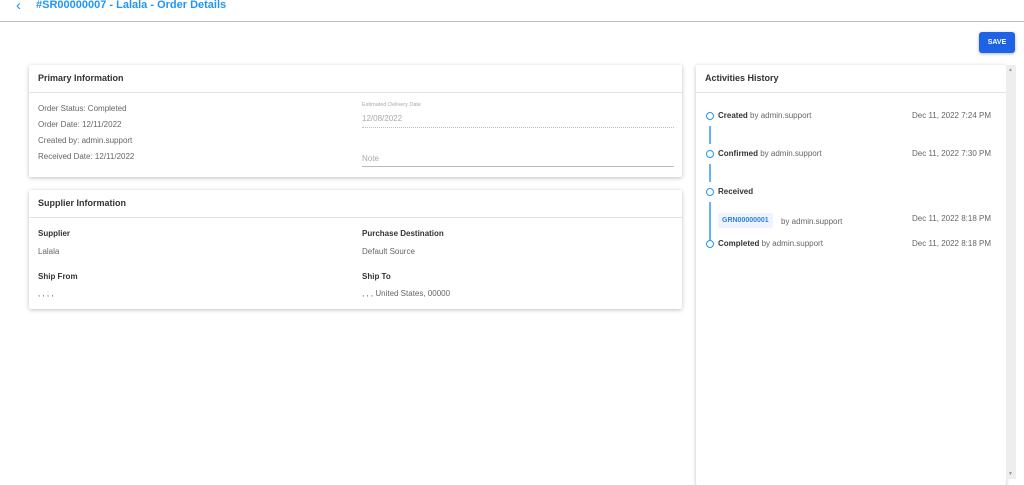 This screenshot has height=485, width=1024. Describe the element at coordinates (80, 124) in the screenshot. I see `order-date: Order Date: 12/11/2022` at that location.